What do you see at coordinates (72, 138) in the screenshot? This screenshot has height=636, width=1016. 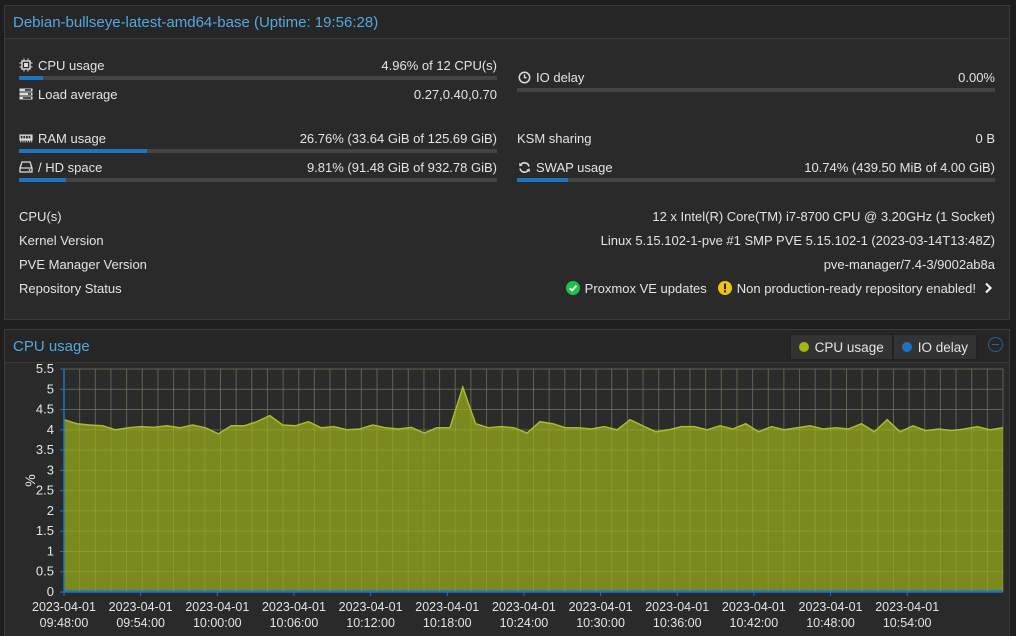 I see `ram-usage-label: RAM usage` at bounding box center [72, 138].